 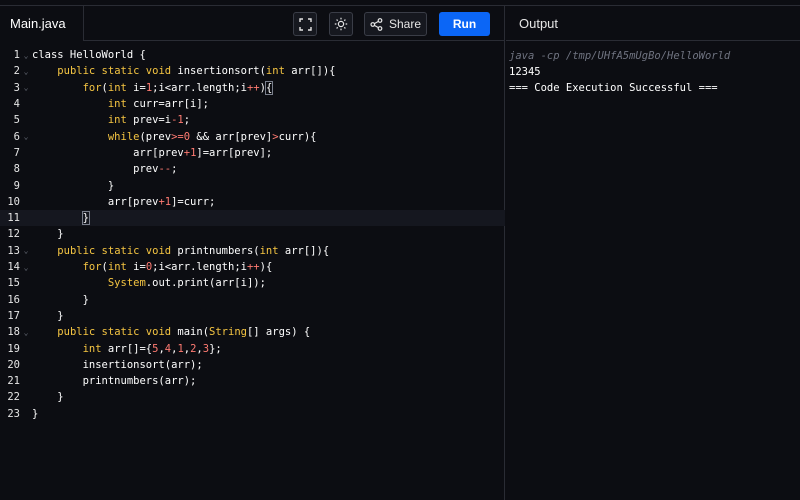 What do you see at coordinates (252, 316) in the screenshot?
I see `code-line: 17 }` at bounding box center [252, 316].